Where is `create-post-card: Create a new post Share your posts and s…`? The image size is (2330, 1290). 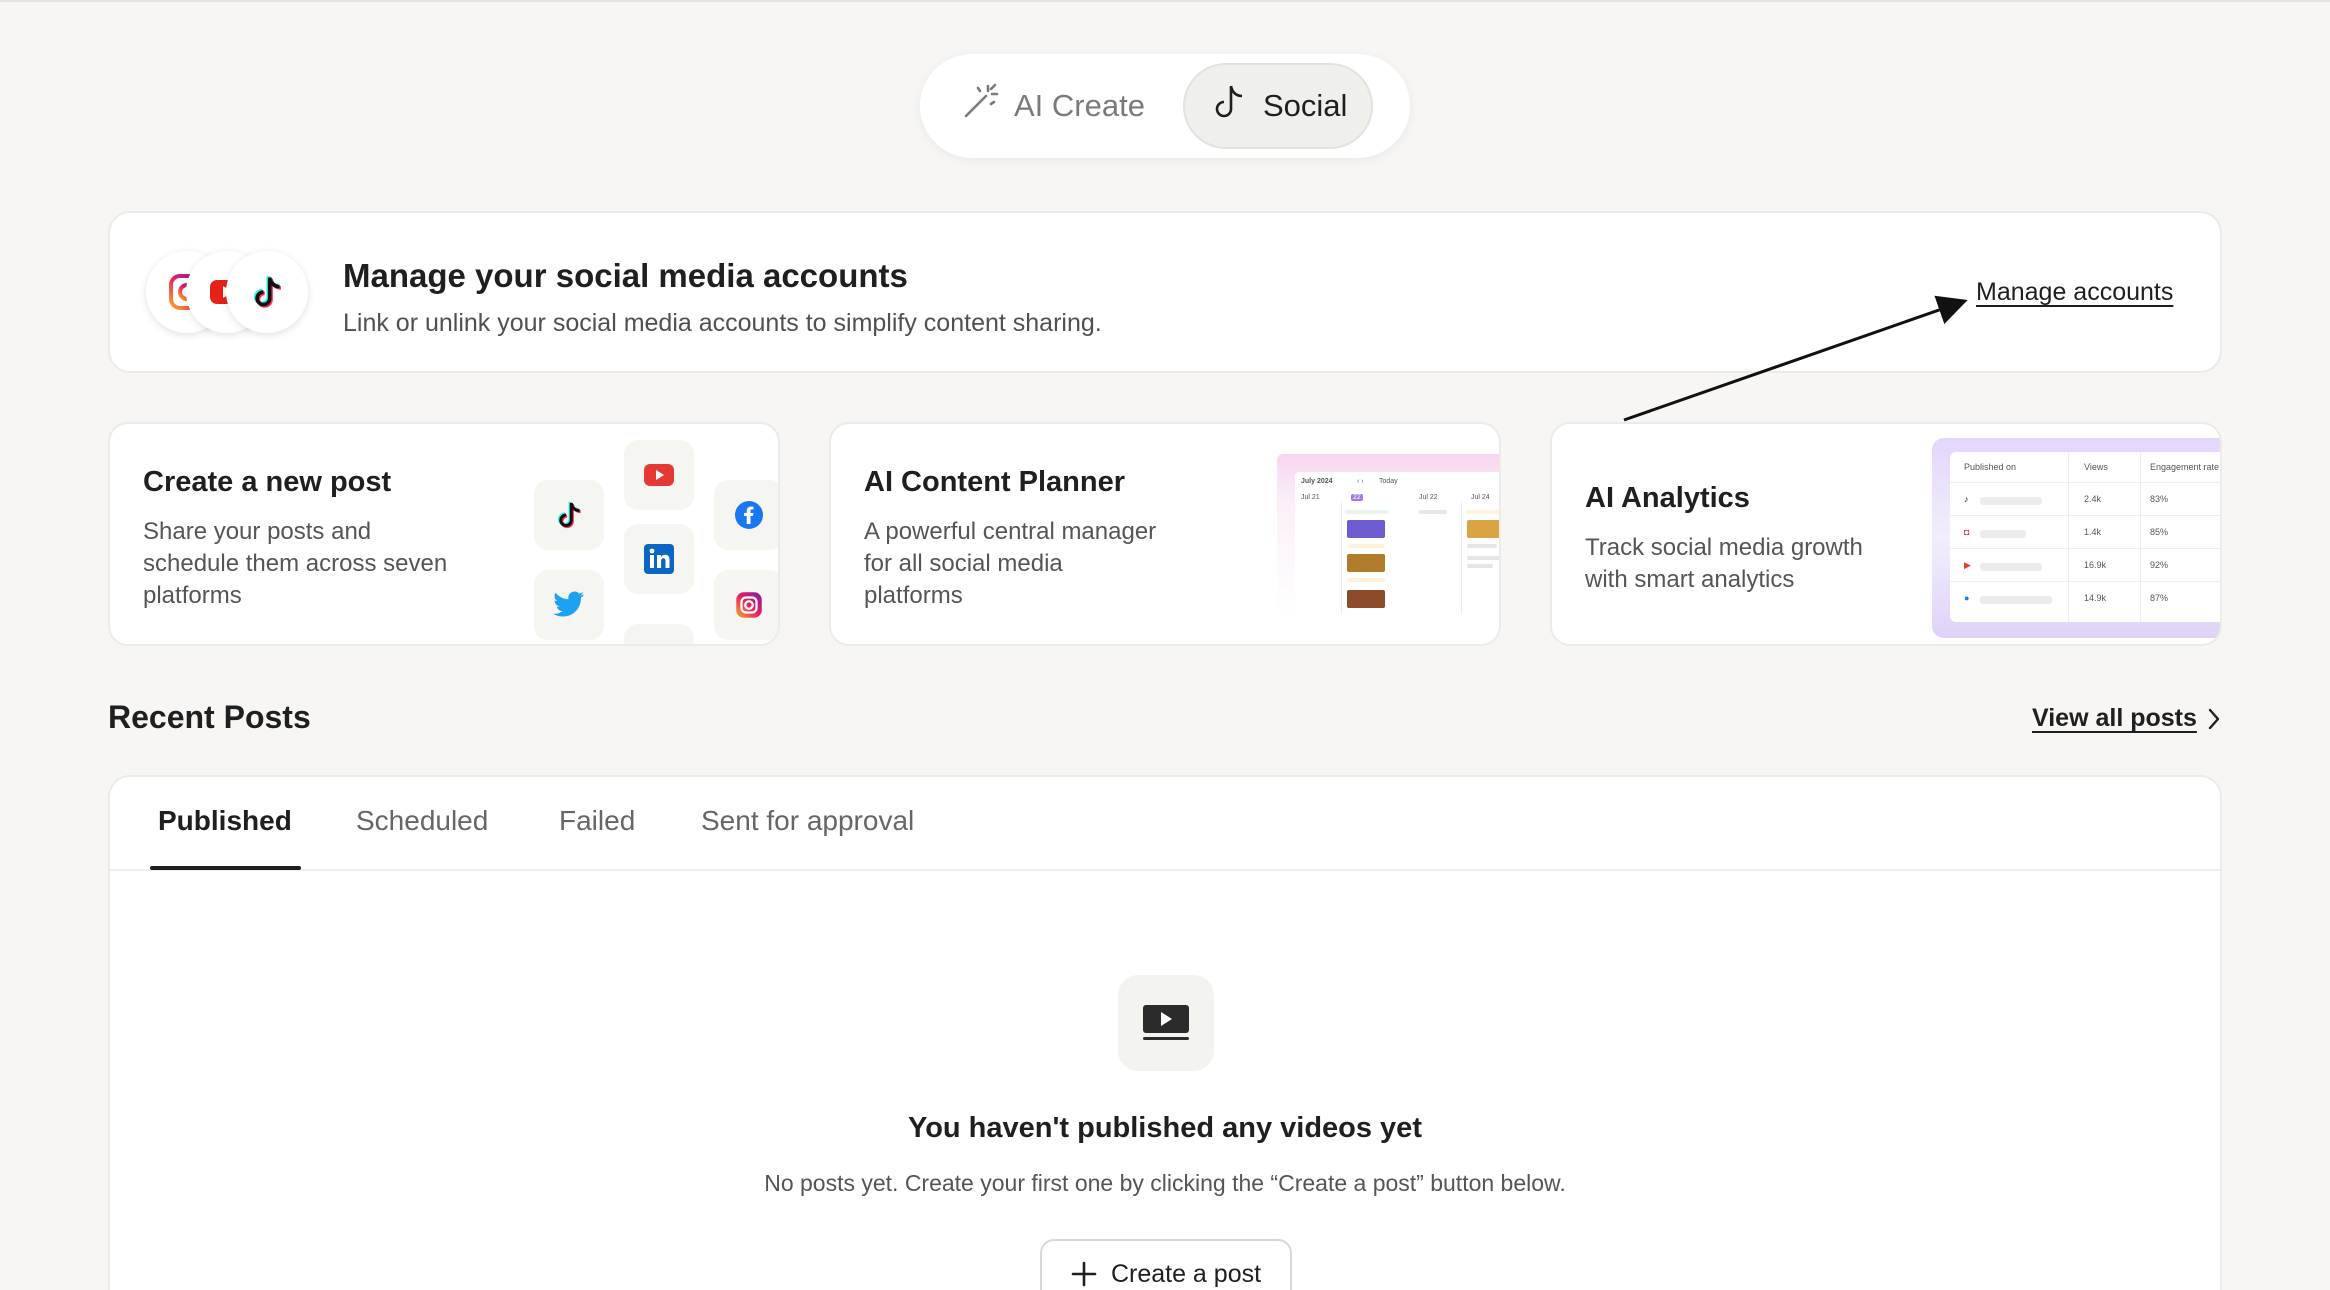 create-post-card: Create a new post Share your posts and s… is located at coordinates (444, 534).